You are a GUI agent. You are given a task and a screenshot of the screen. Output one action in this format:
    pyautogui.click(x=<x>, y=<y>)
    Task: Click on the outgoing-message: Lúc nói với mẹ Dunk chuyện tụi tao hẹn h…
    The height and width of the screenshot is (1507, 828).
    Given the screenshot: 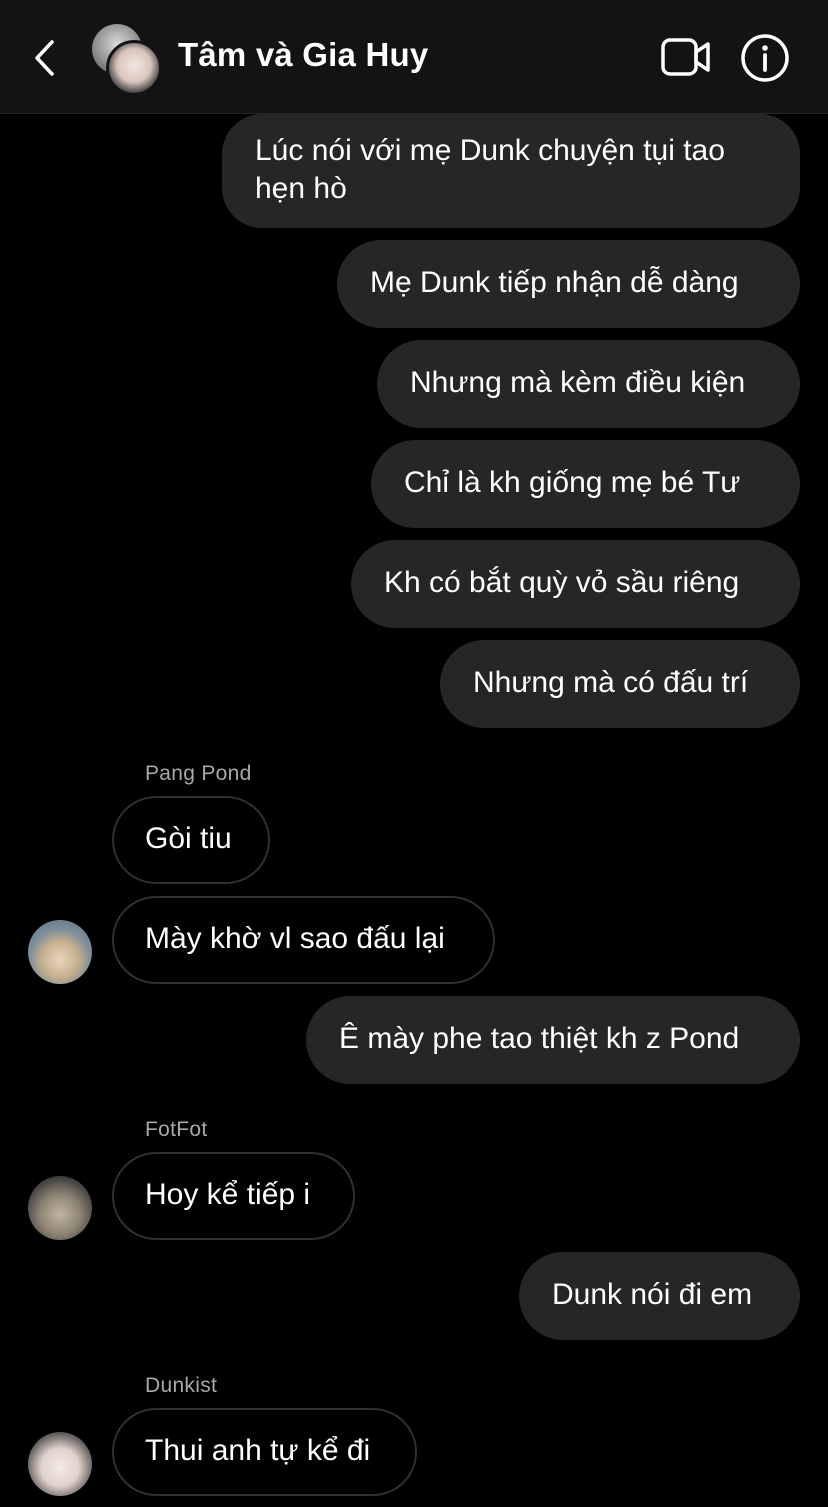 What is the action you would take?
    pyautogui.click(x=511, y=171)
    